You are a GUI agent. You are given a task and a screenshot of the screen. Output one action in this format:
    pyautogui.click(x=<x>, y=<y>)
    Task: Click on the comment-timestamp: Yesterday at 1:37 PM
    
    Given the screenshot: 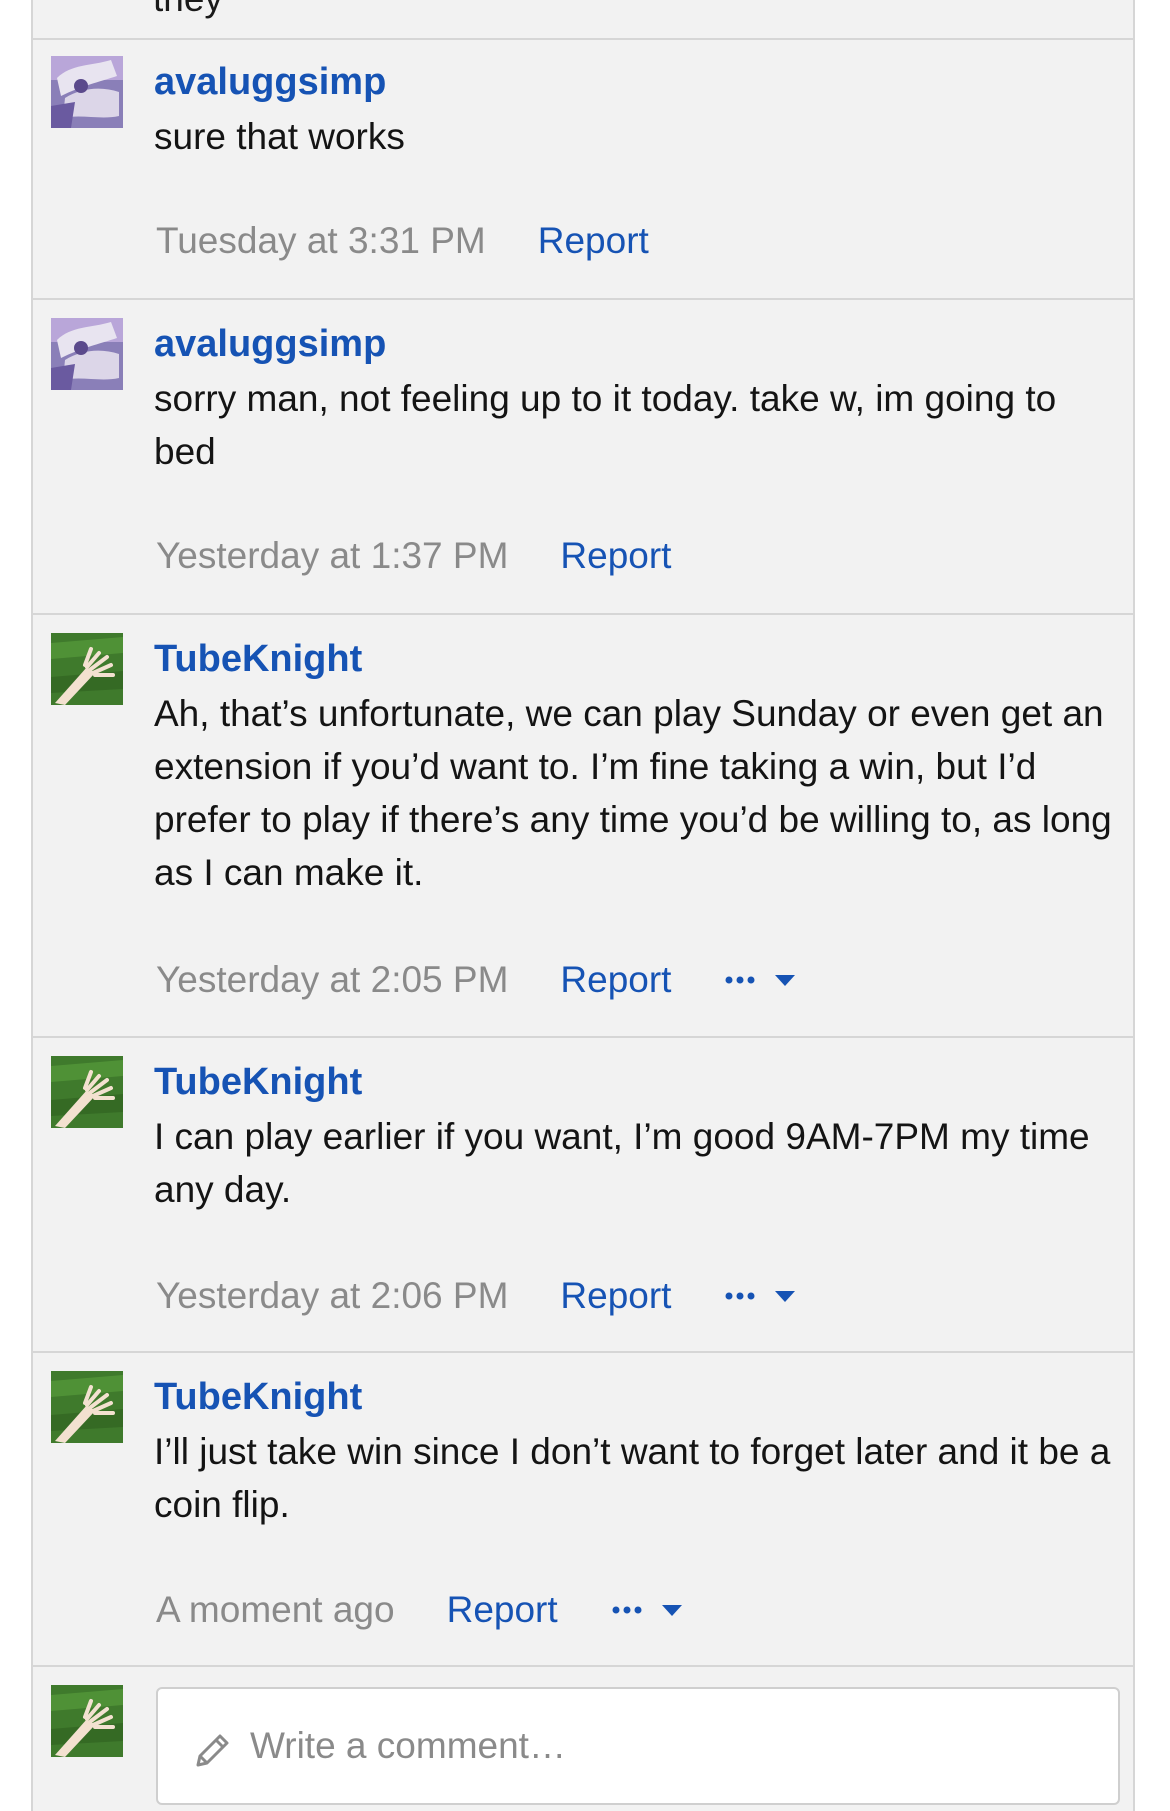 What is the action you would take?
    pyautogui.click(x=332, y=556)
    